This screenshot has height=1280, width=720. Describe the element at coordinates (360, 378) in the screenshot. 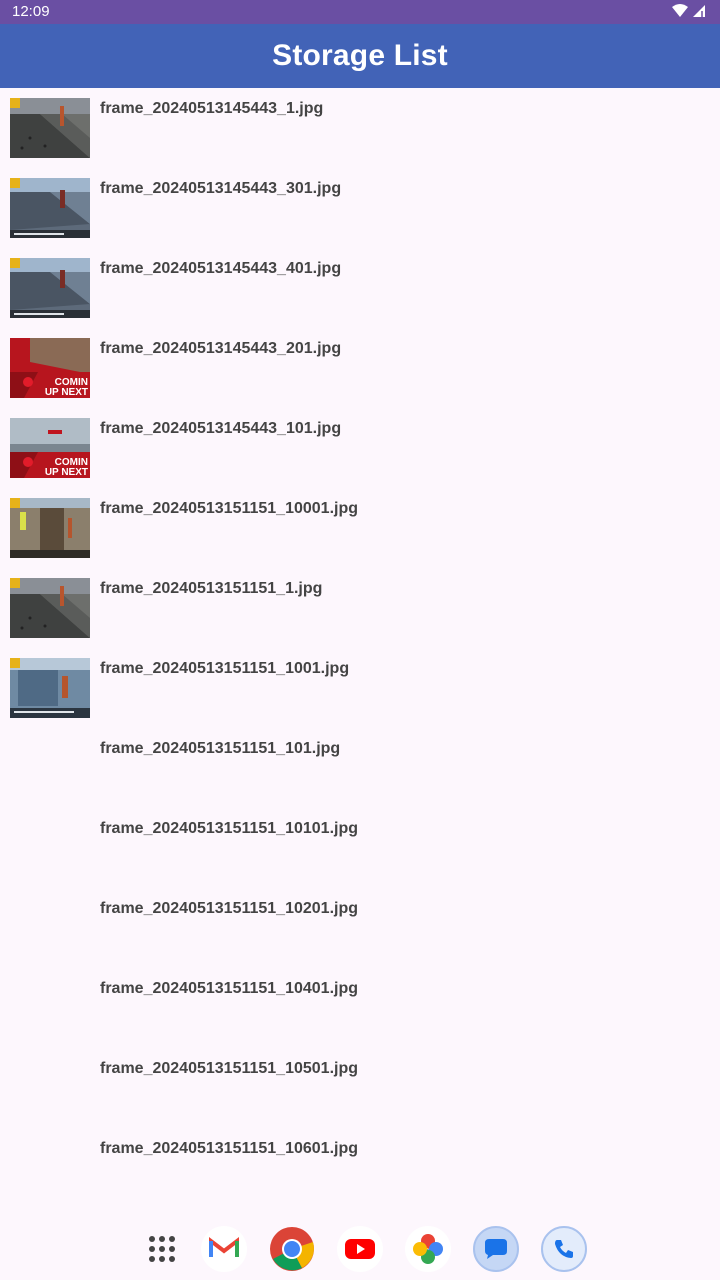

I see `list-item: COMIN UP NEXT frame_20240513145443_201.jpg` at that location.